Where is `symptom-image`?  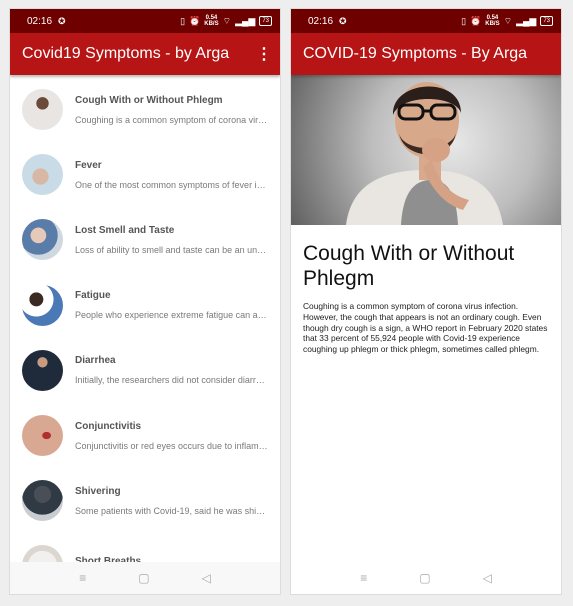
symptom-image is located at coordinates (426, 150).